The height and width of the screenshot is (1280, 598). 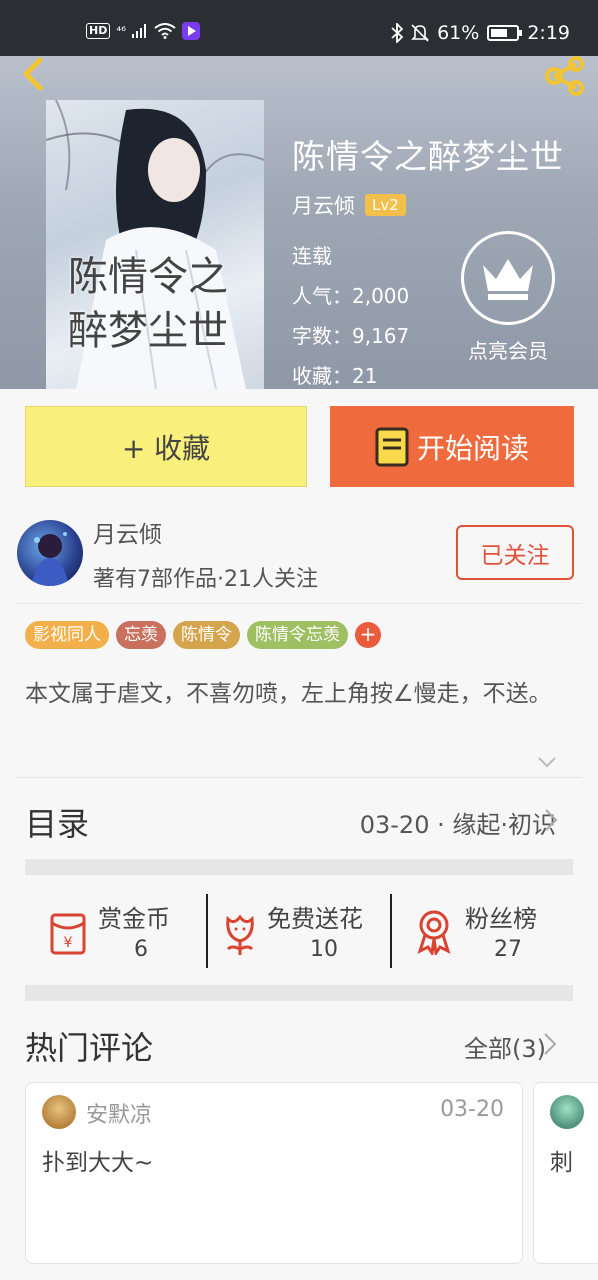 I want to click on header-author-name: 月云倾, so click(x=323, y=205).